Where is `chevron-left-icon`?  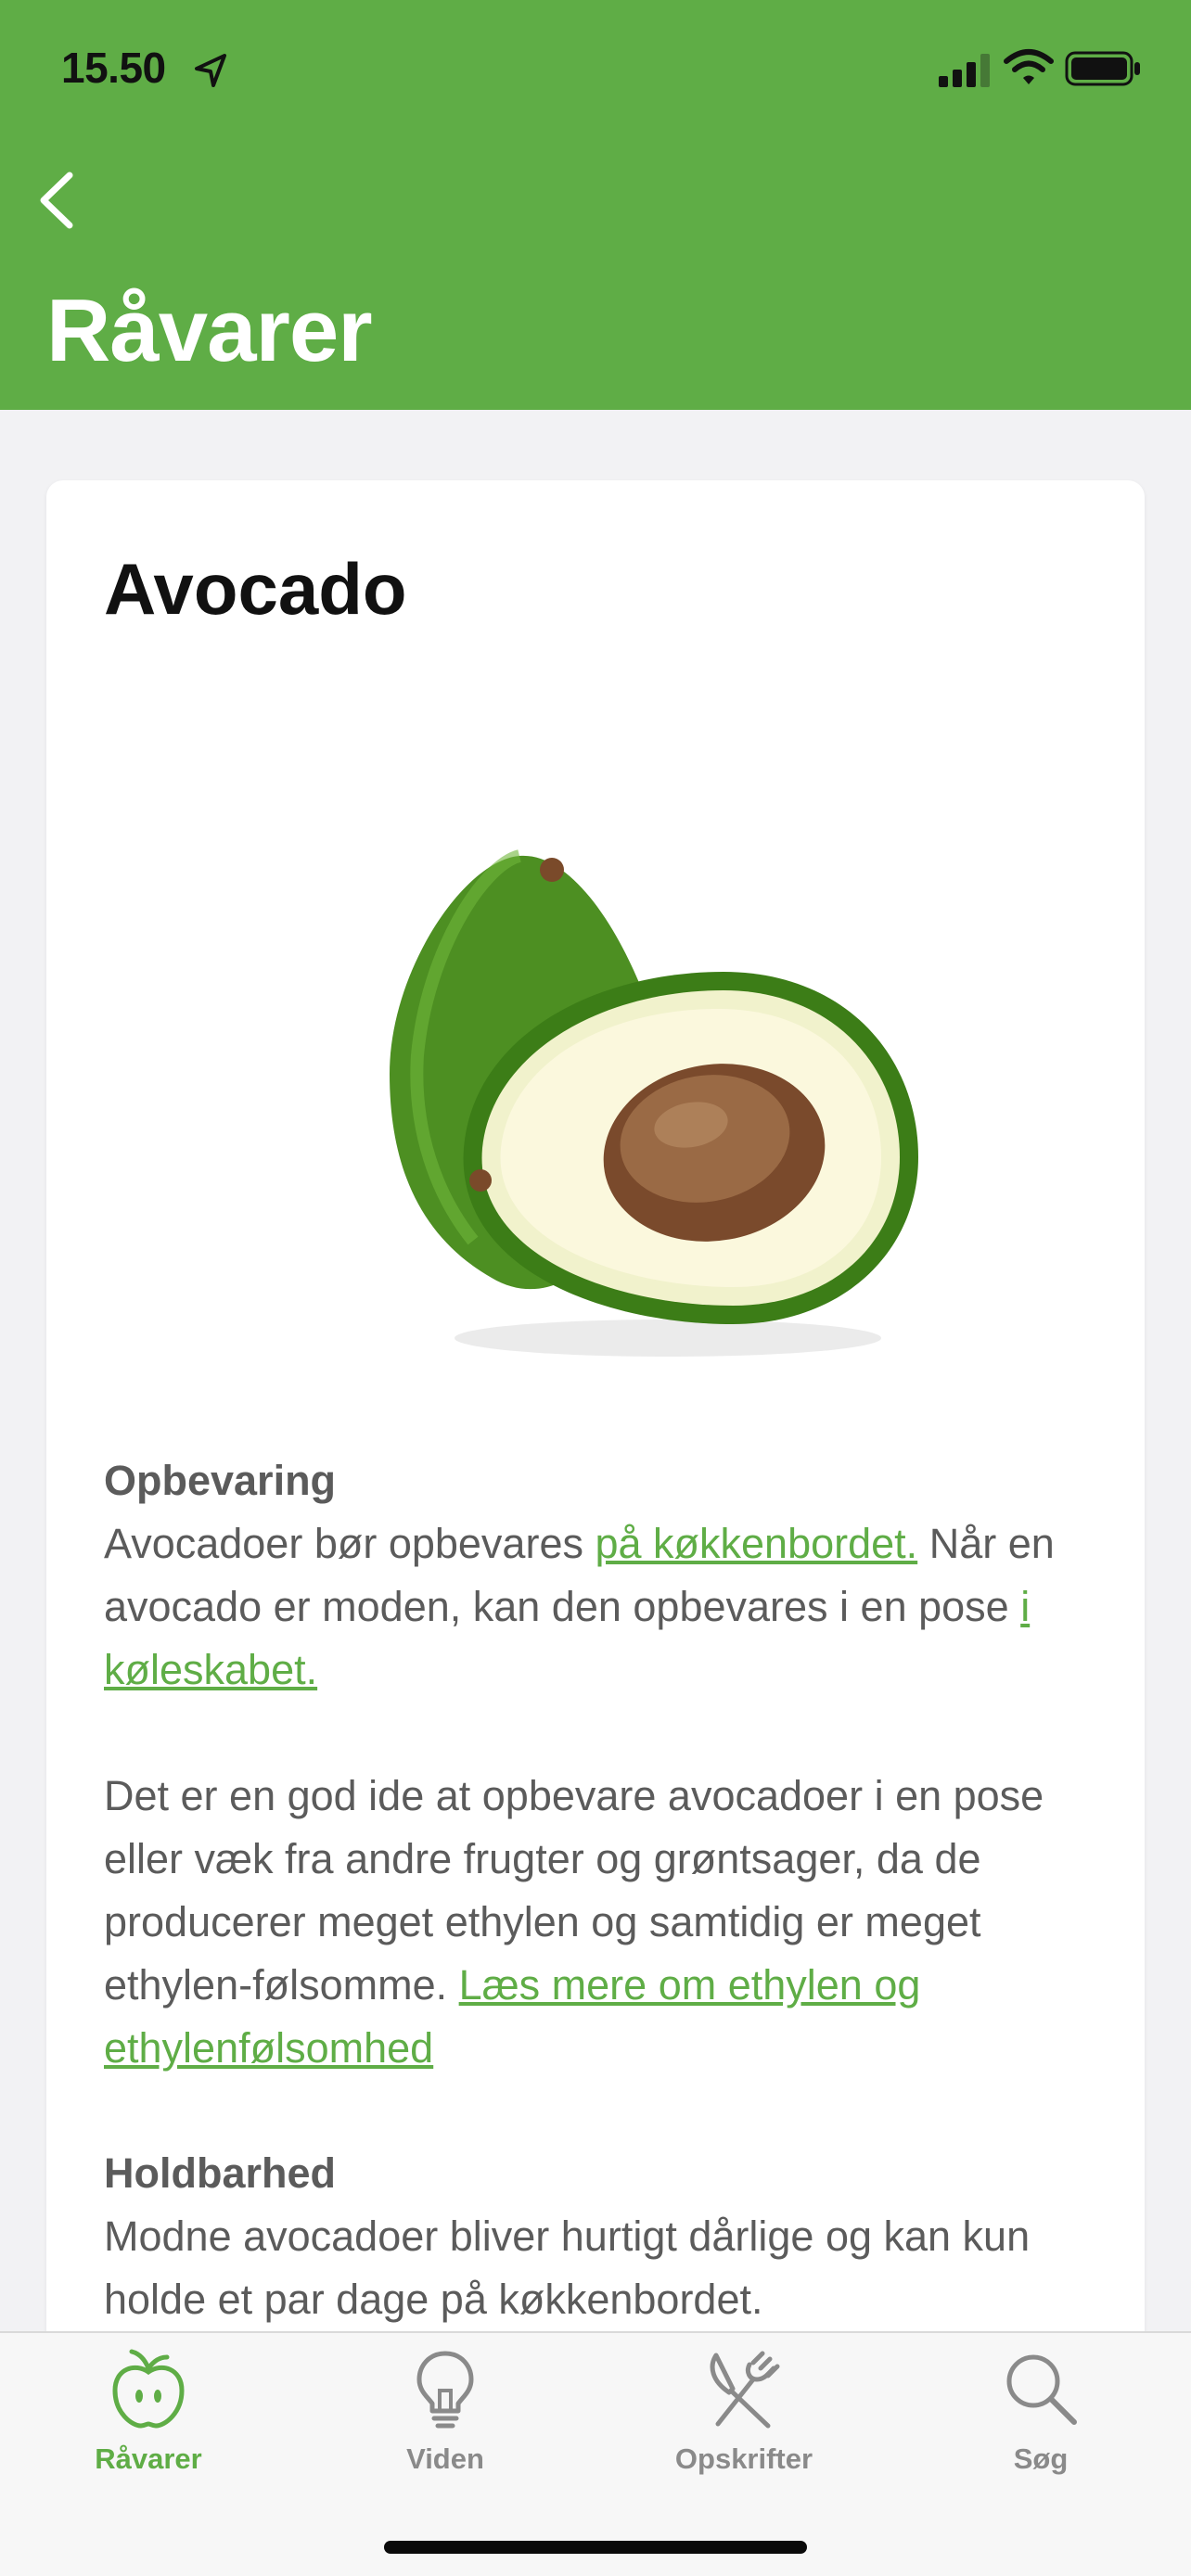
chevron-left-icon is located at coordinates (56, 201).